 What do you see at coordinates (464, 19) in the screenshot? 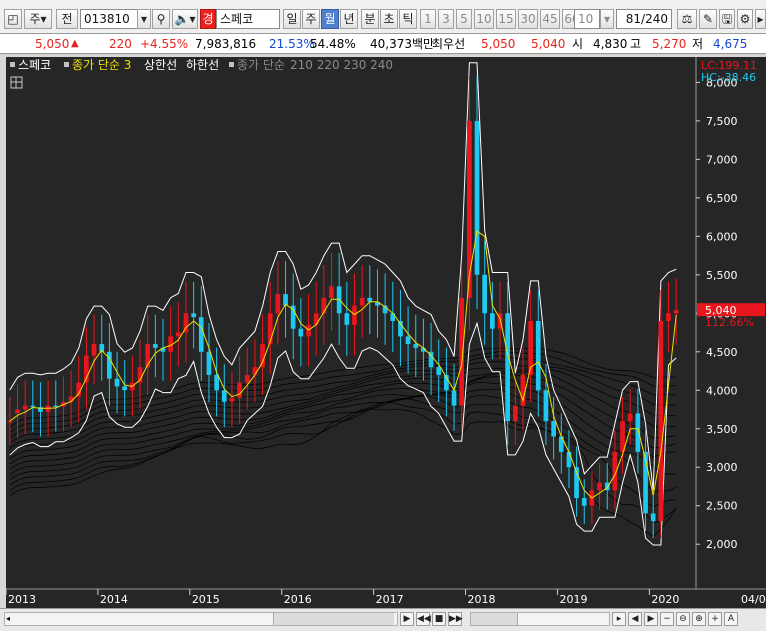
I see `interval-button-5: 5` at bounding box center [464, 19].